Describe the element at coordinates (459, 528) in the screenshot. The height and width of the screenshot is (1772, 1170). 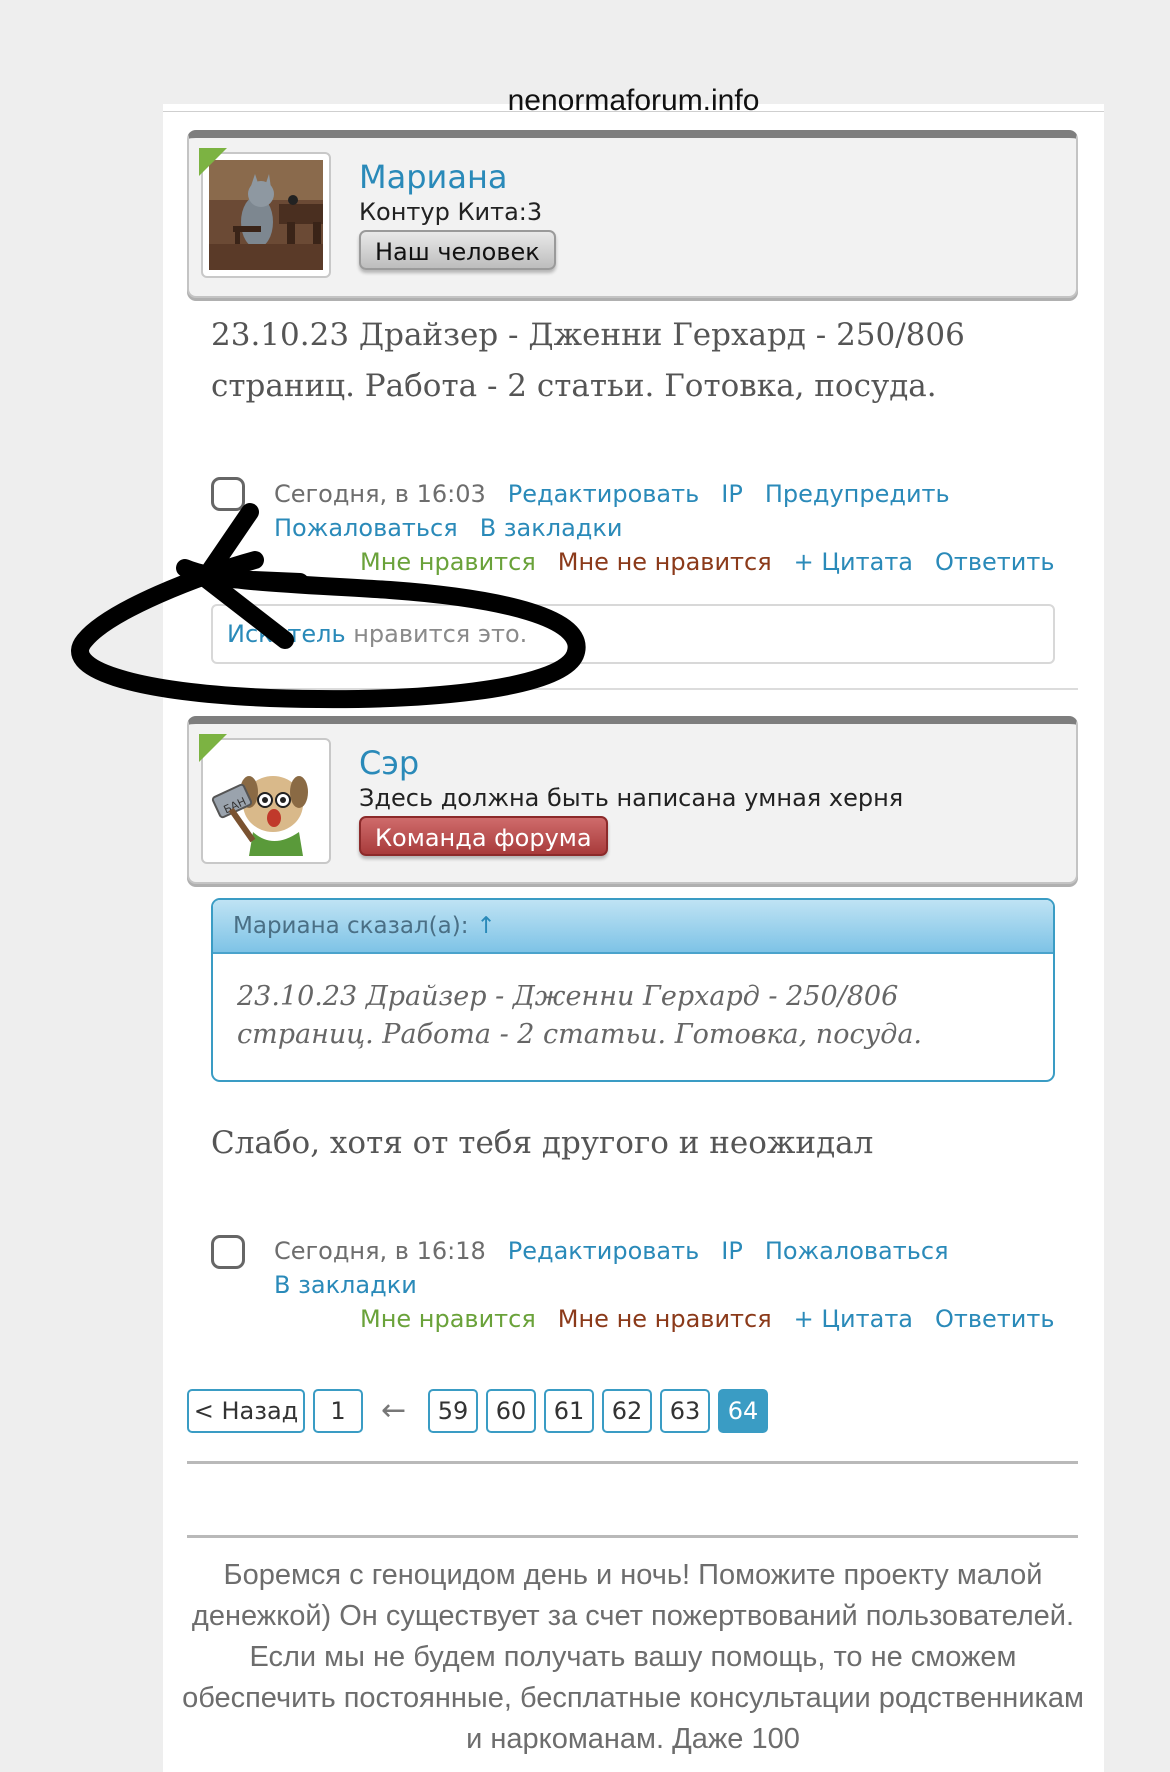
I see `post-meta-row-2: Пожаловаться В закладки` at that location.